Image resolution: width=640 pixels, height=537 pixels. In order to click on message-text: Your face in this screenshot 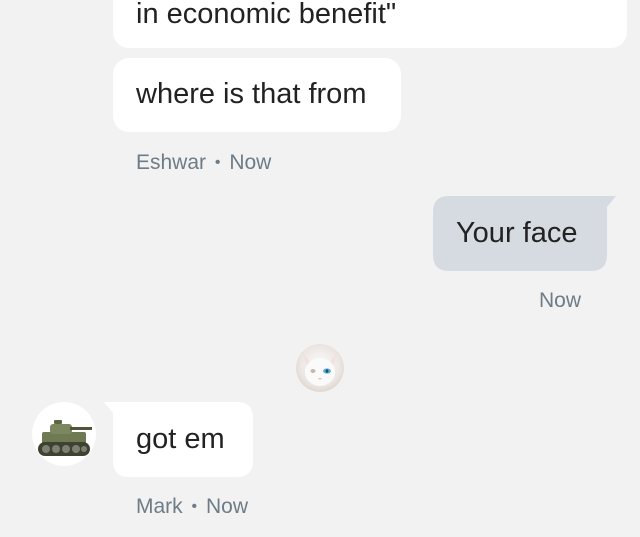, I will do `click(517, 233)`.